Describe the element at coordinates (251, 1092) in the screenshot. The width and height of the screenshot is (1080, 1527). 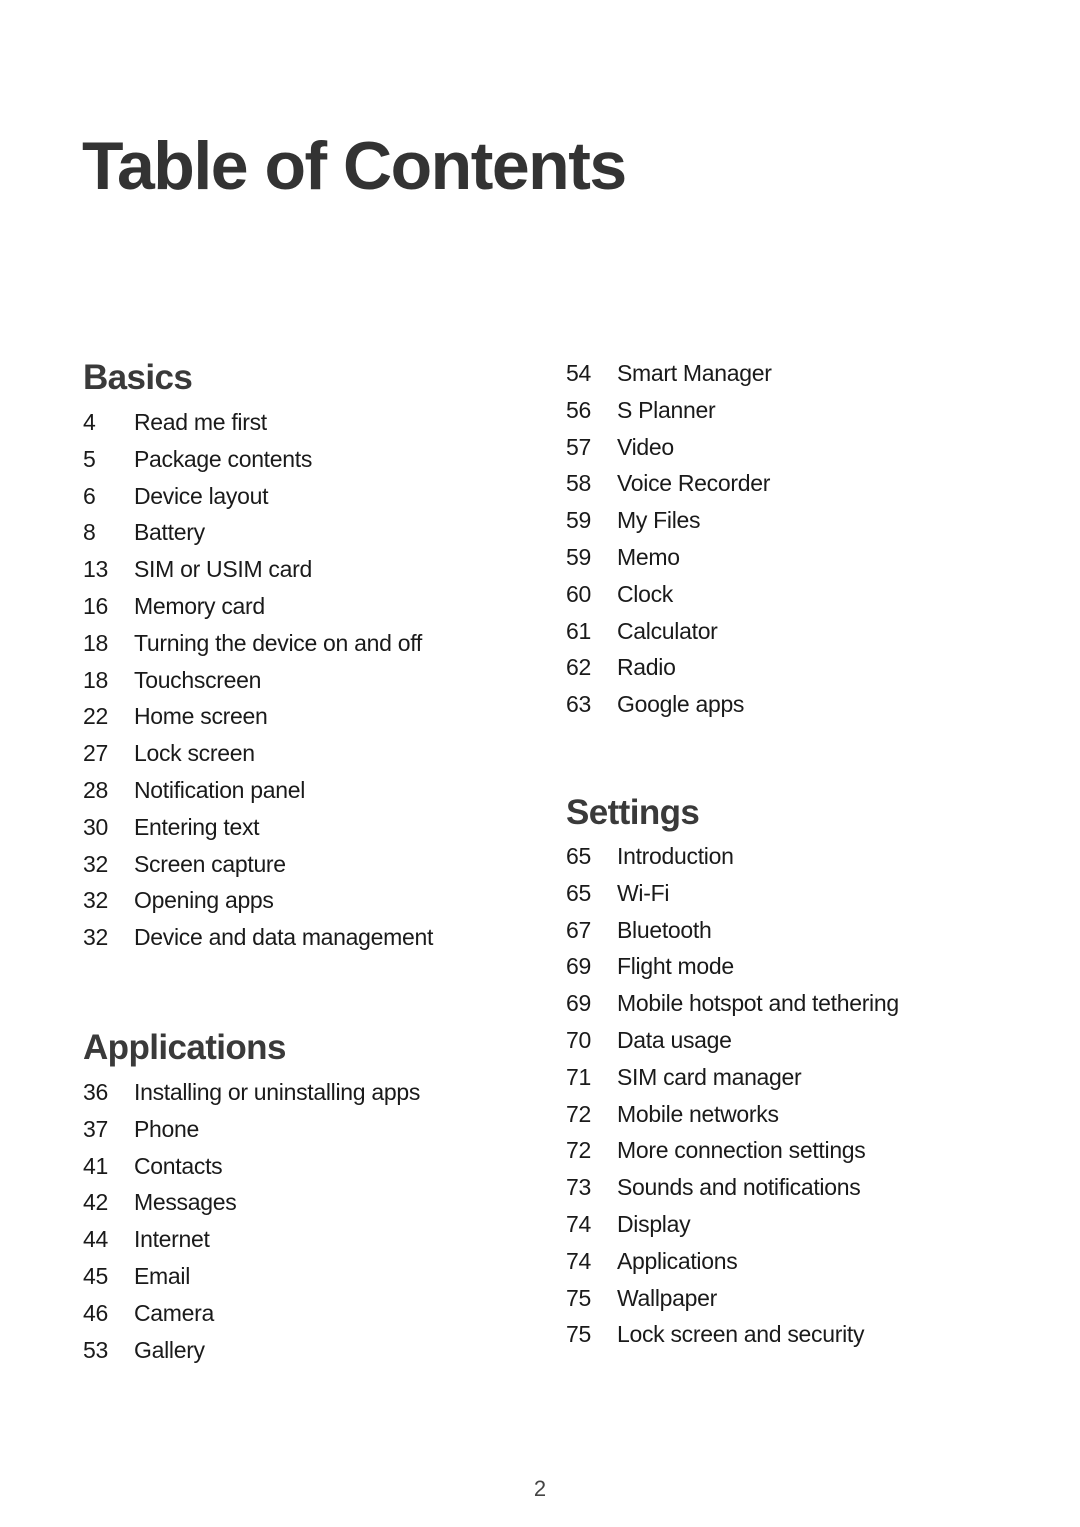
I see `toc-entry: 36 Installing or uninstalling apps` at that location.